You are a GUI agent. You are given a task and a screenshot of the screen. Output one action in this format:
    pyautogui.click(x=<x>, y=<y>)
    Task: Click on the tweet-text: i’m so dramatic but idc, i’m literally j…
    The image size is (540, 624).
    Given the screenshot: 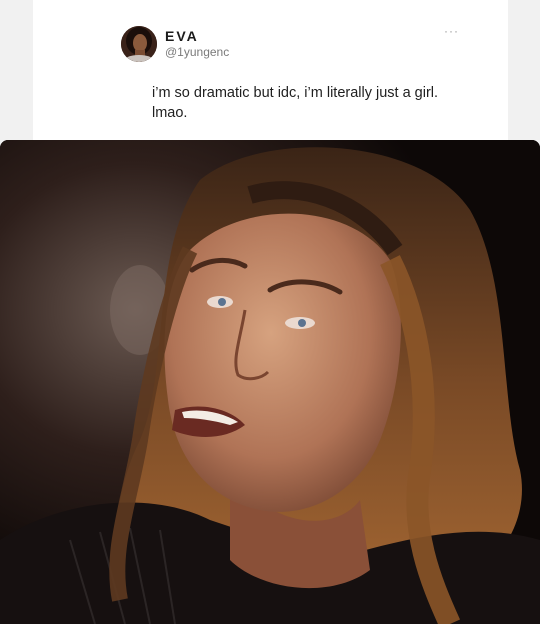 What is the action you would take?
    pyautogui.click(x=322, y=103)
    